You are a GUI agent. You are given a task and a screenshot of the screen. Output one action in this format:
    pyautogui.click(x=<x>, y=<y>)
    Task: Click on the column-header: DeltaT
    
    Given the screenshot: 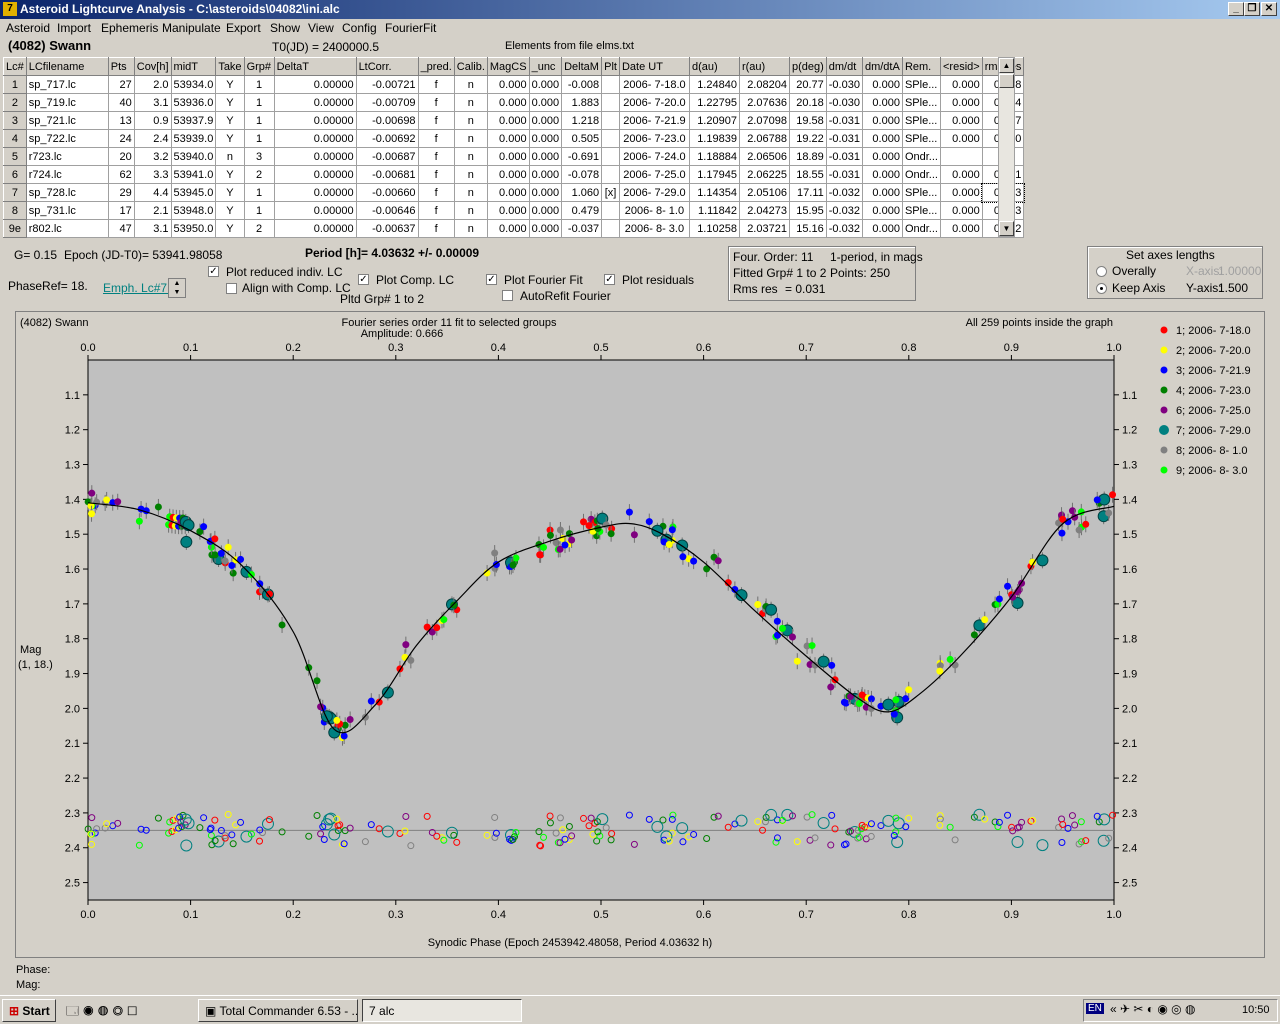 What is the action you would take?
    pyautogui.click(x=315, y=66)
    